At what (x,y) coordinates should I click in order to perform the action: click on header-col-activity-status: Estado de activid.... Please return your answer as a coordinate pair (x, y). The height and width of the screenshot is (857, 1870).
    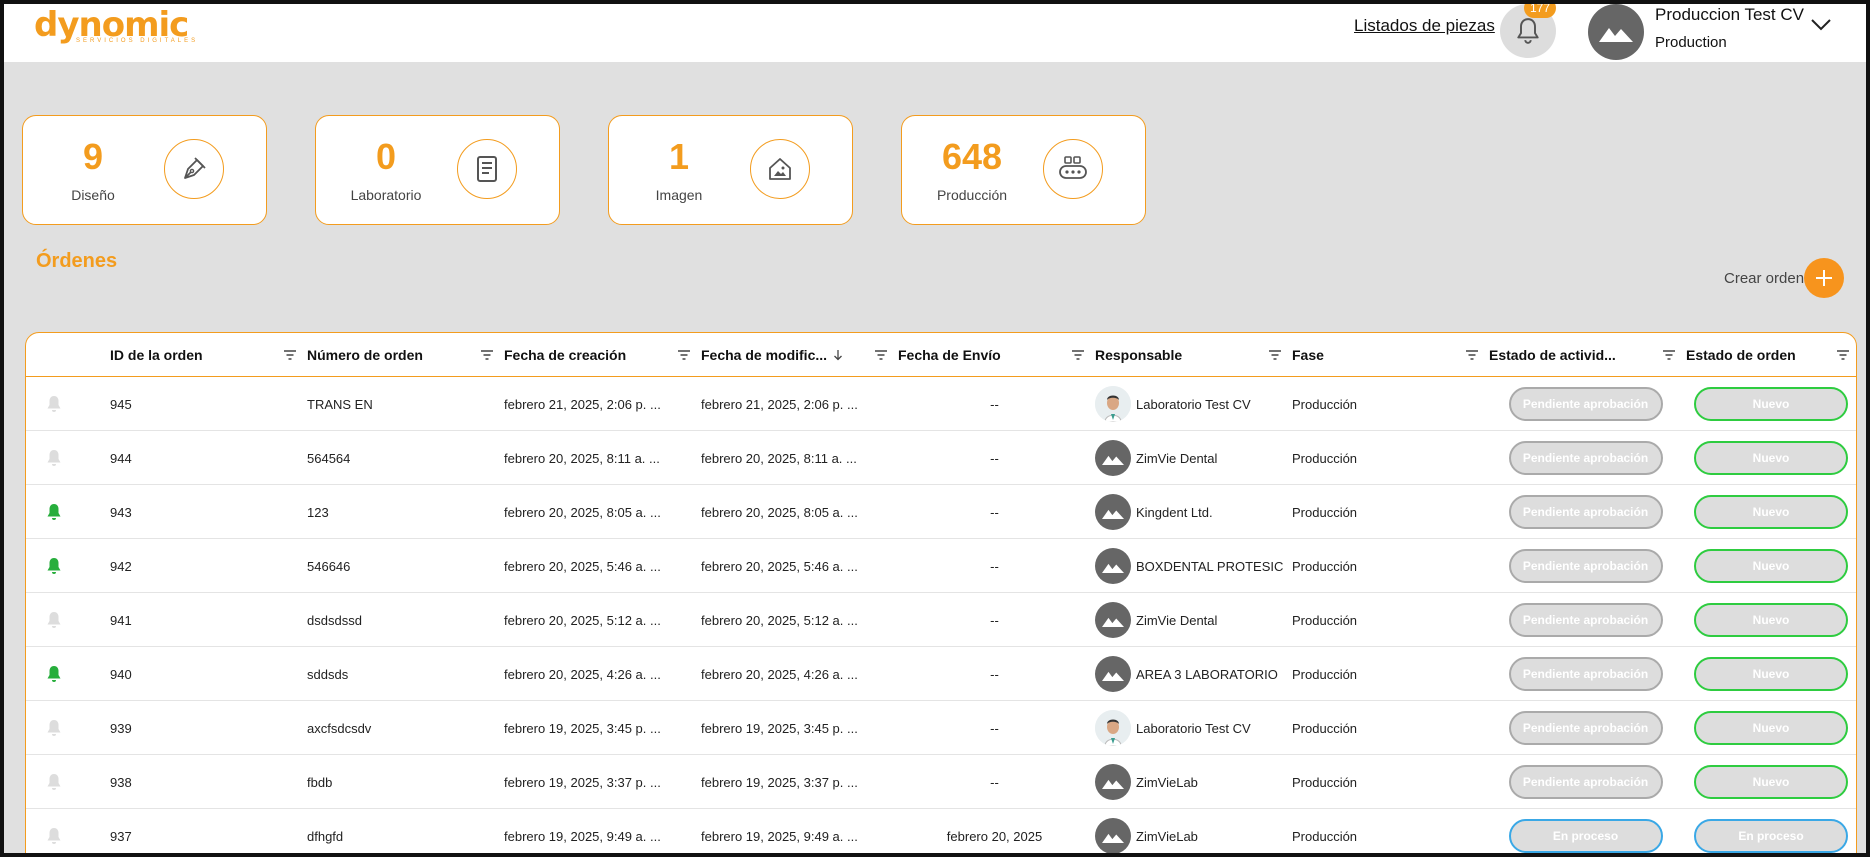
    Looking at the image, I should click on (1586, 355).